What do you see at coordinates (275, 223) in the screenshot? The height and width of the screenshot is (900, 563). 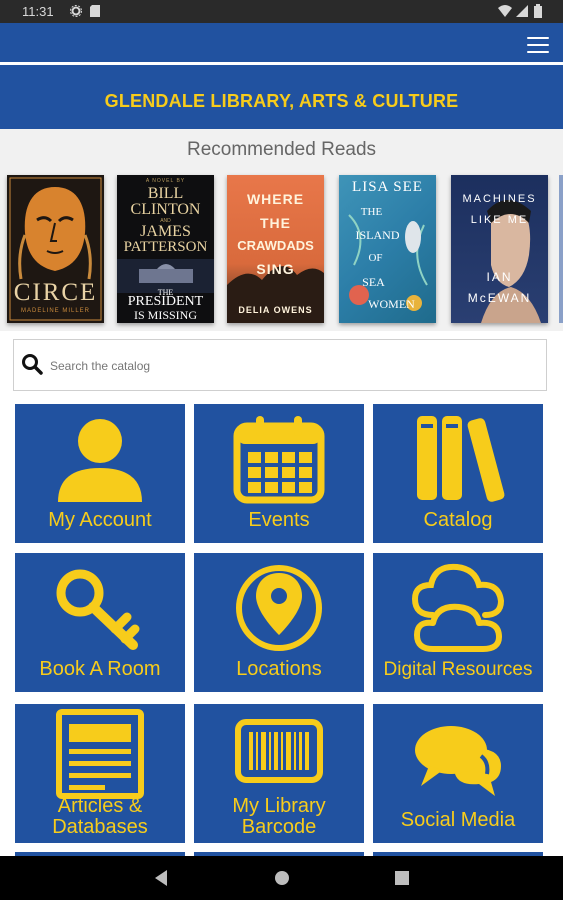 I see `book-title-line2: THE` at bounding box center [275, 223].